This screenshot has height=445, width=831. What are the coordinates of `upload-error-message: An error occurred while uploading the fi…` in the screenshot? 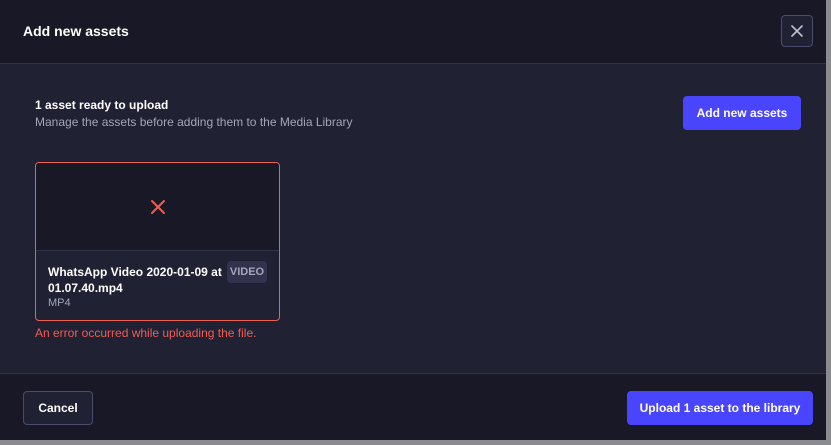 It's located at (146, 333).